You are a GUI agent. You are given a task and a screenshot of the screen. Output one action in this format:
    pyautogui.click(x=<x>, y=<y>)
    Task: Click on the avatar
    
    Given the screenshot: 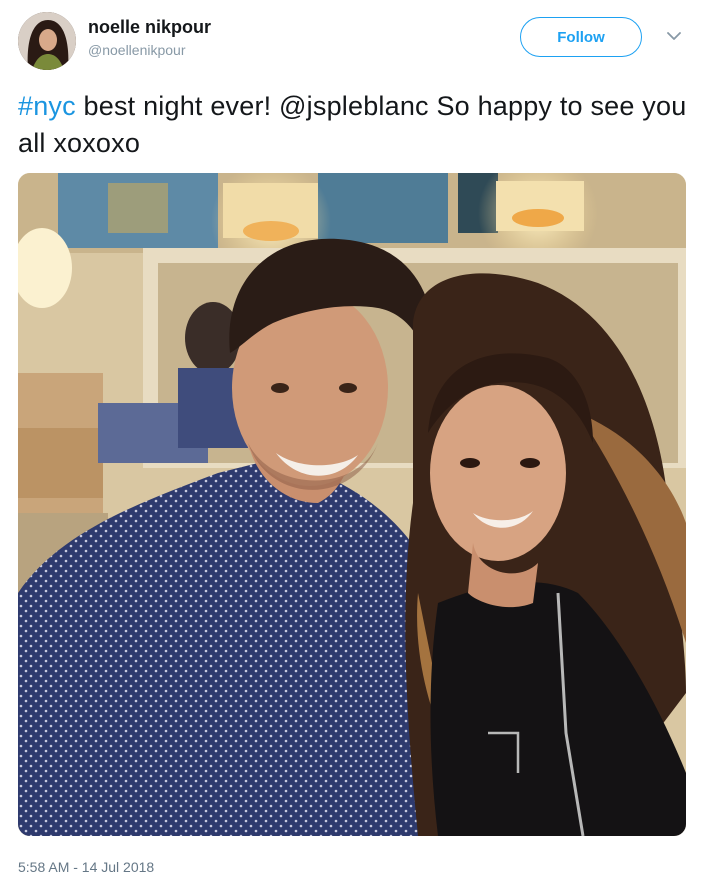 What is the action you would take?
    pyautogui.click(x=47, y=41)
    